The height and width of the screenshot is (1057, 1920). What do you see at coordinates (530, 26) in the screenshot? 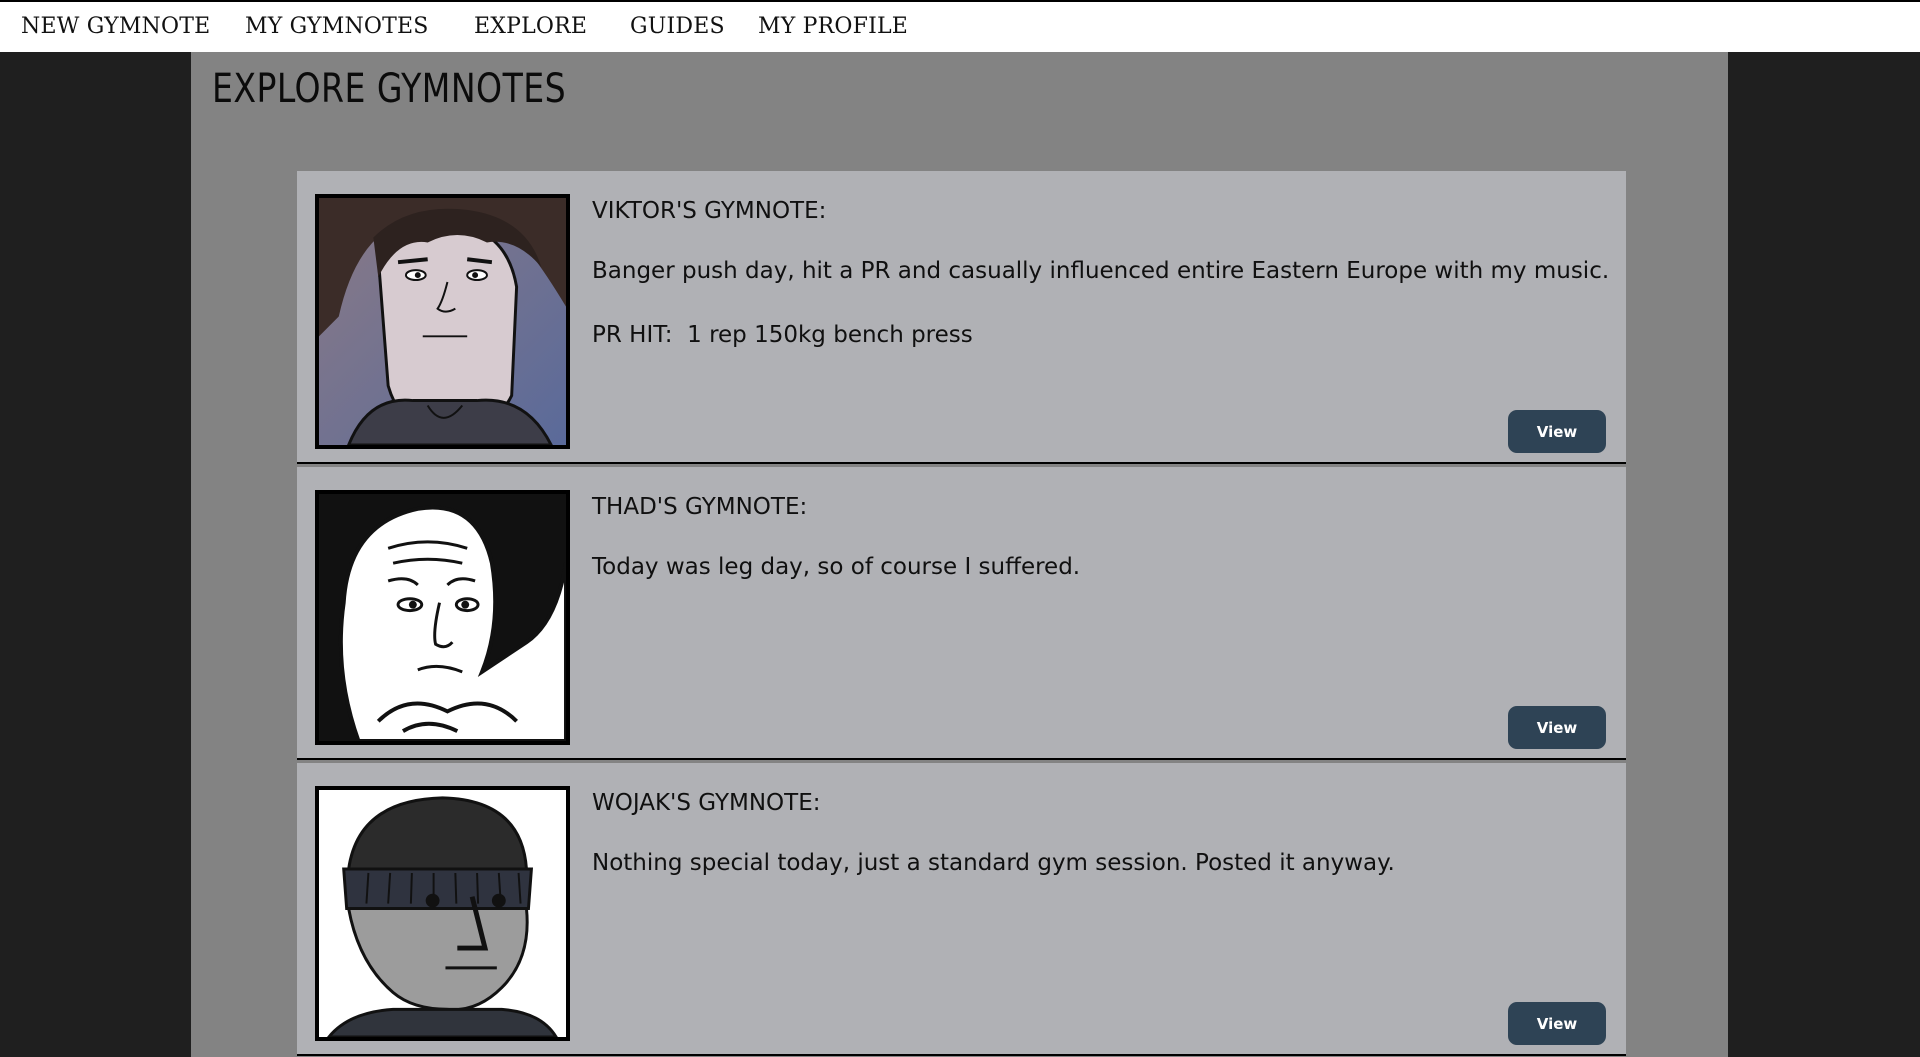
I see `nav-explore: EXPLORE` at bounding box center [530, 26].